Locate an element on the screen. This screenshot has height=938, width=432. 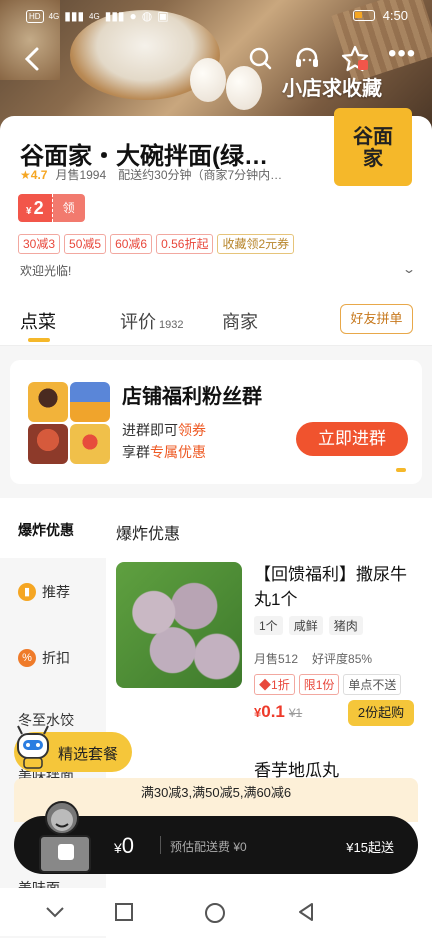
message-icon: ◍ is located at coordinates (147, 16).